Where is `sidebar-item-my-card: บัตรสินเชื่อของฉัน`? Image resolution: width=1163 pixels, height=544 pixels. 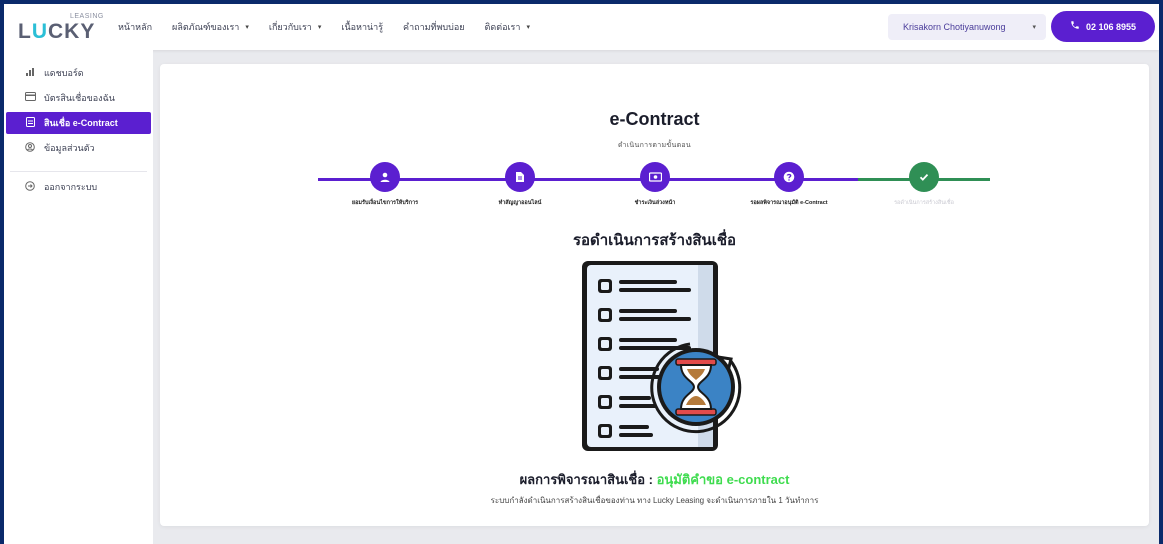 sidebar-item-my-card: บัตรสินเชื่อของฉัน is located at coordinates (78, 98).